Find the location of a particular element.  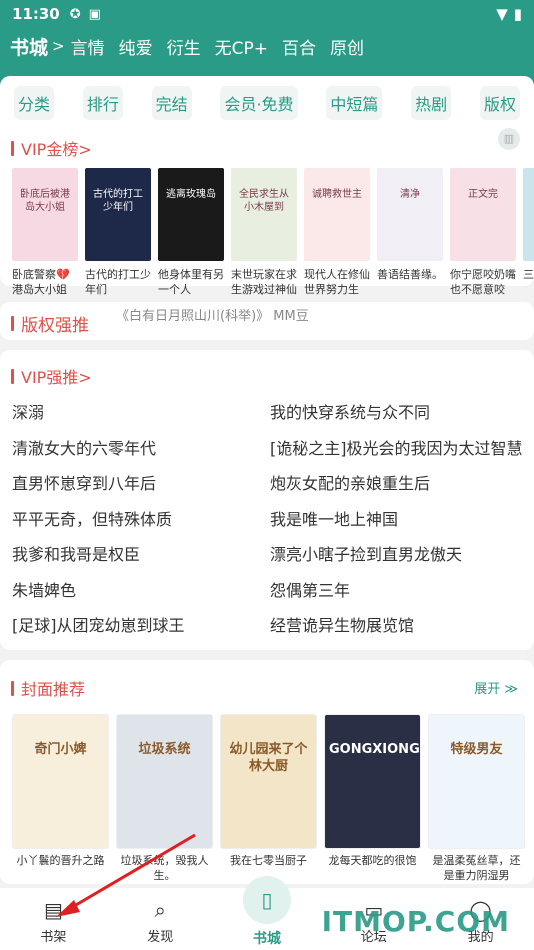

list-item: 怨偶第三年 is located at coordinates (402, 591).